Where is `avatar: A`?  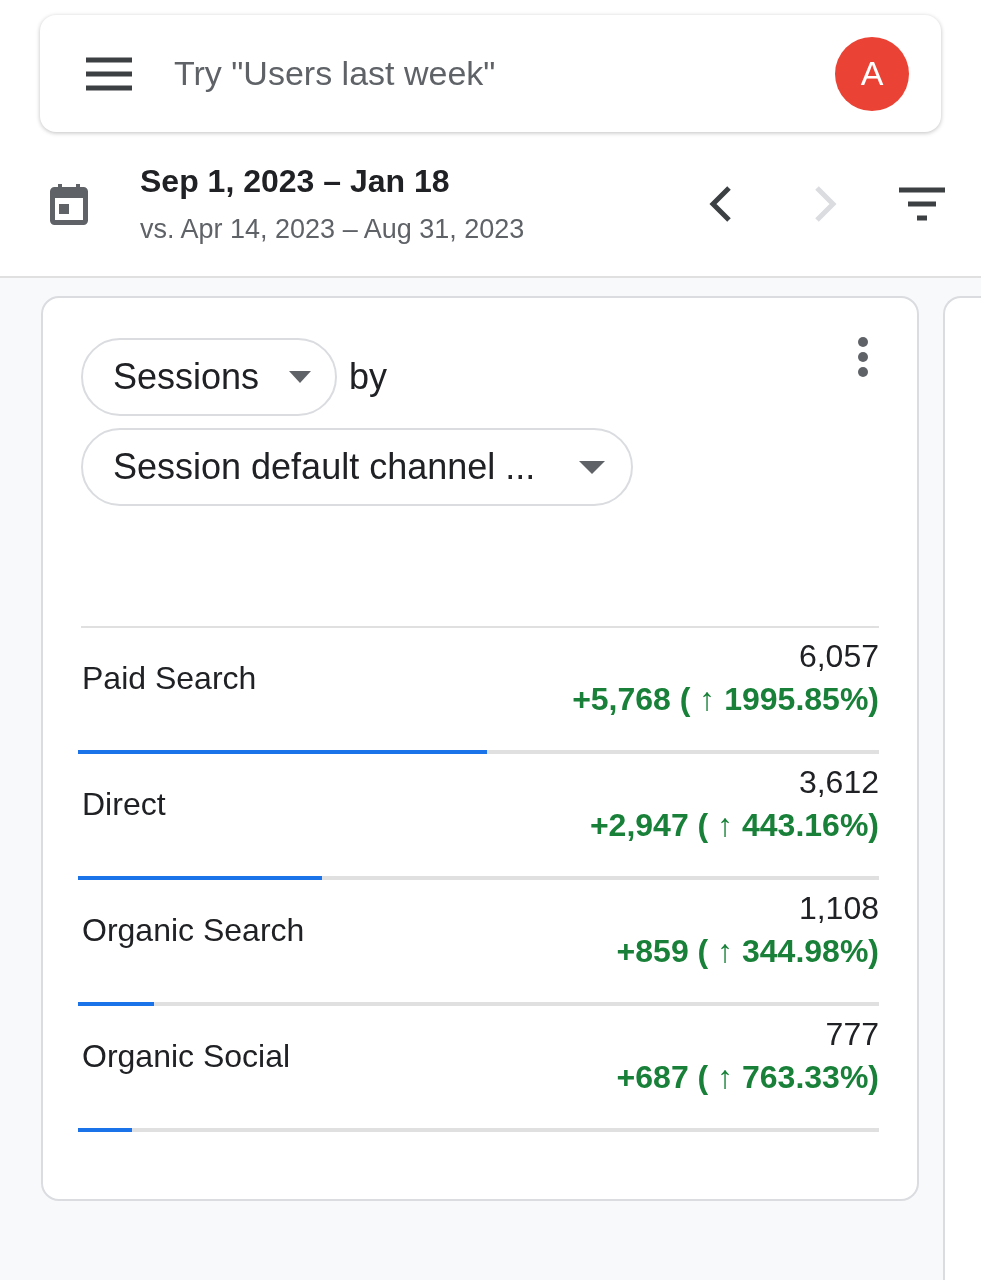 avatar: A is located at coordinates (872, 73).